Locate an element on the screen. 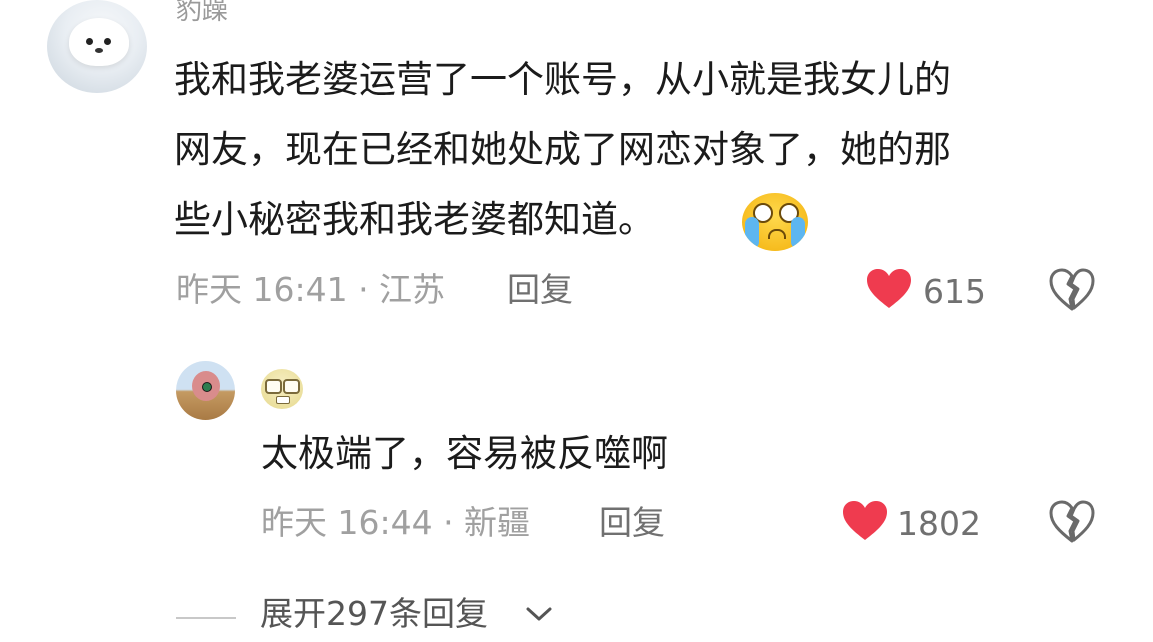  comment-text-line: 我和我老婆运营了一个账号，从小就是我女儿的 is located at coordinates (562, 79).